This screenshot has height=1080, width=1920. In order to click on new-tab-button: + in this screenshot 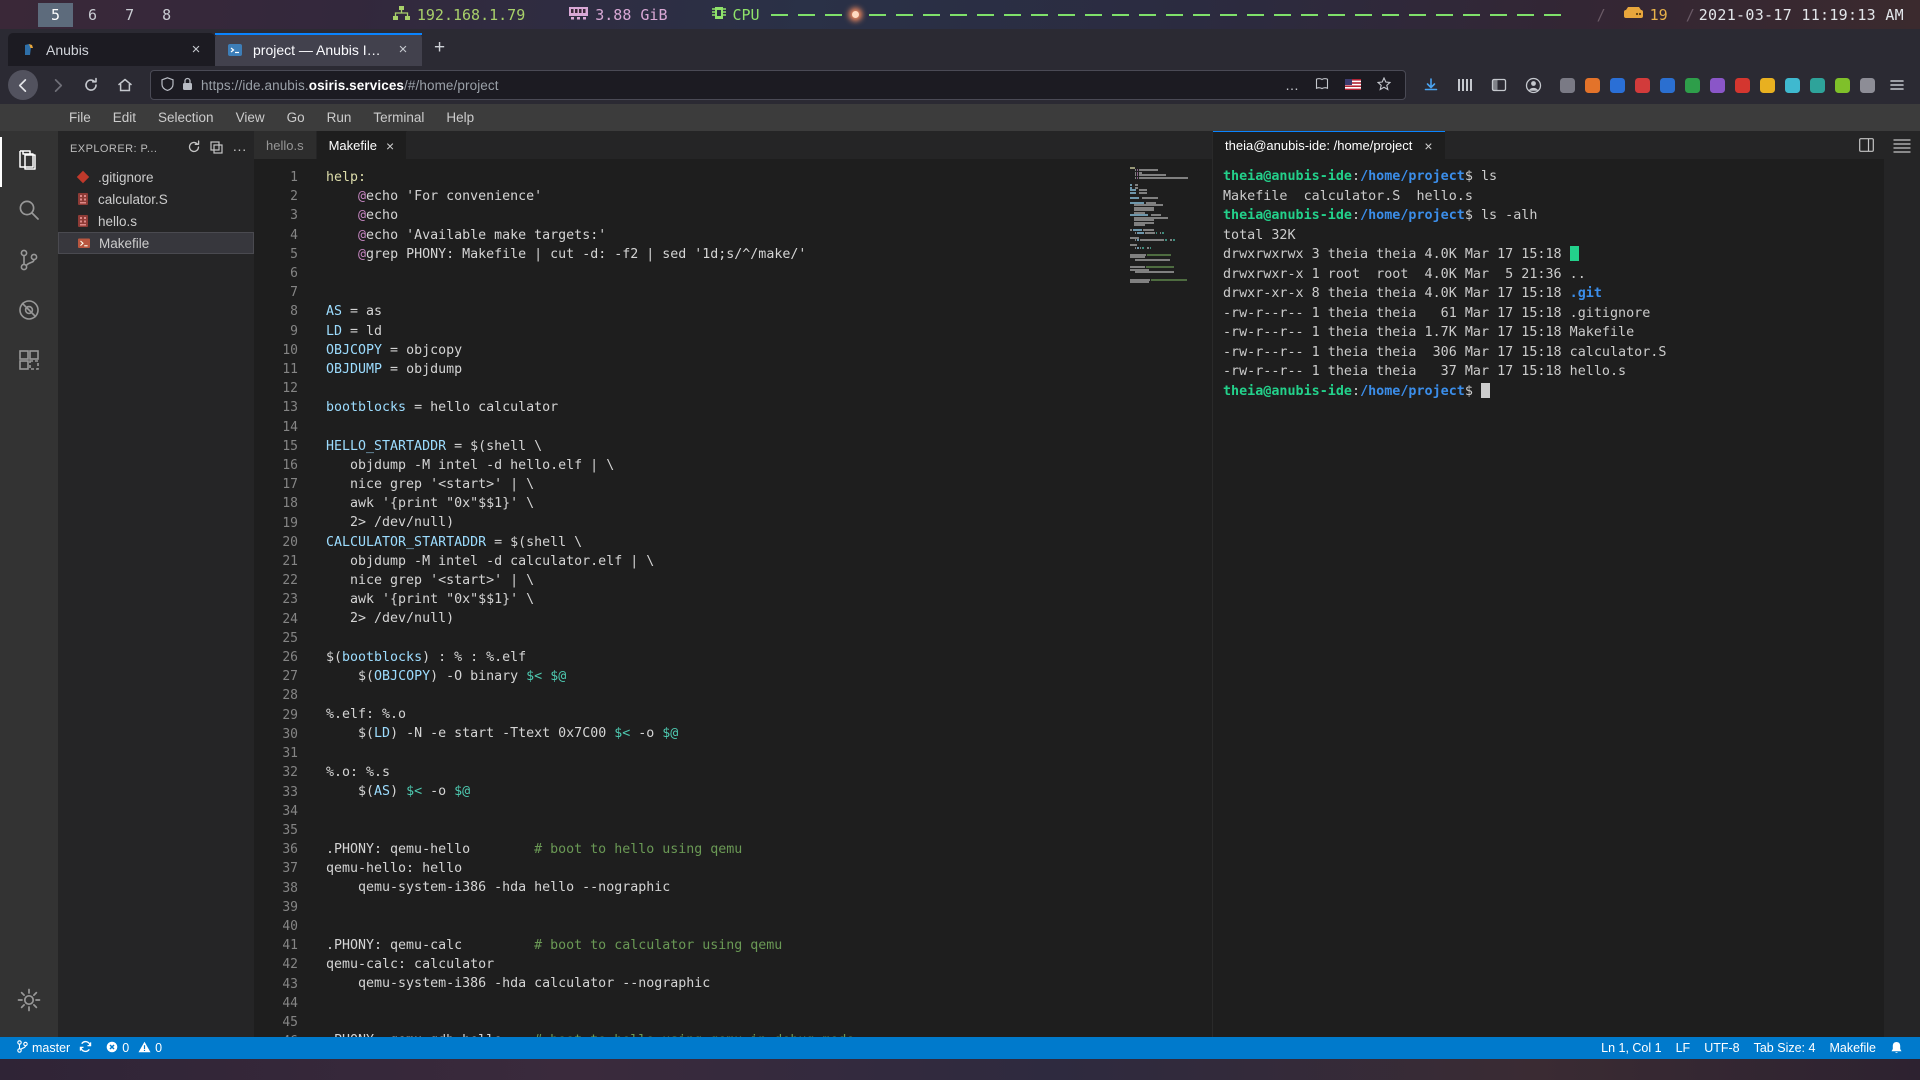, I will do `click(439, 48)`.